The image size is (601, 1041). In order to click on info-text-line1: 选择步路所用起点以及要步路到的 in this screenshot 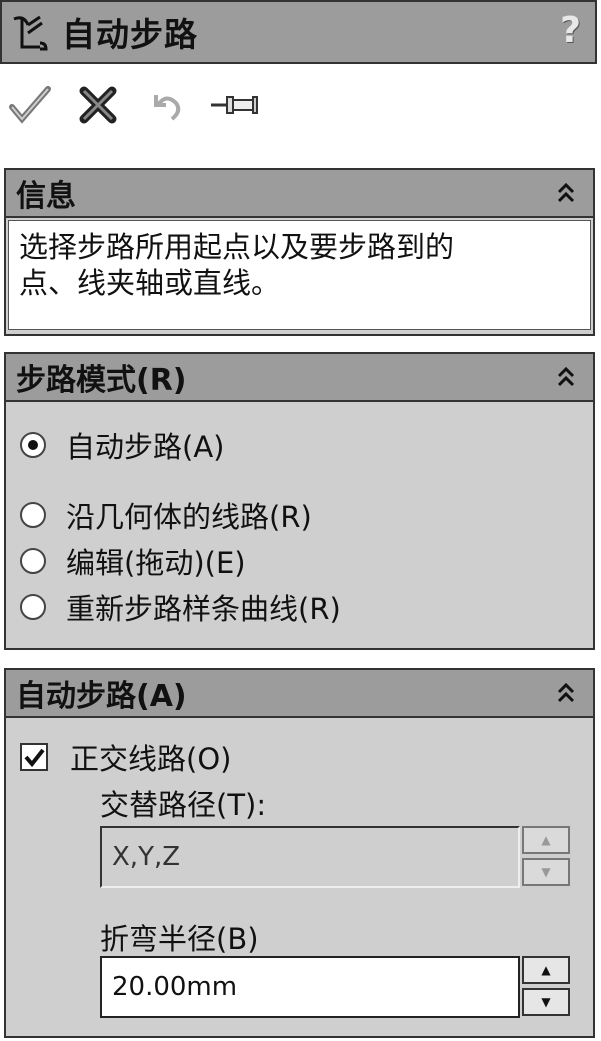, I will do `click(237, 247)`.